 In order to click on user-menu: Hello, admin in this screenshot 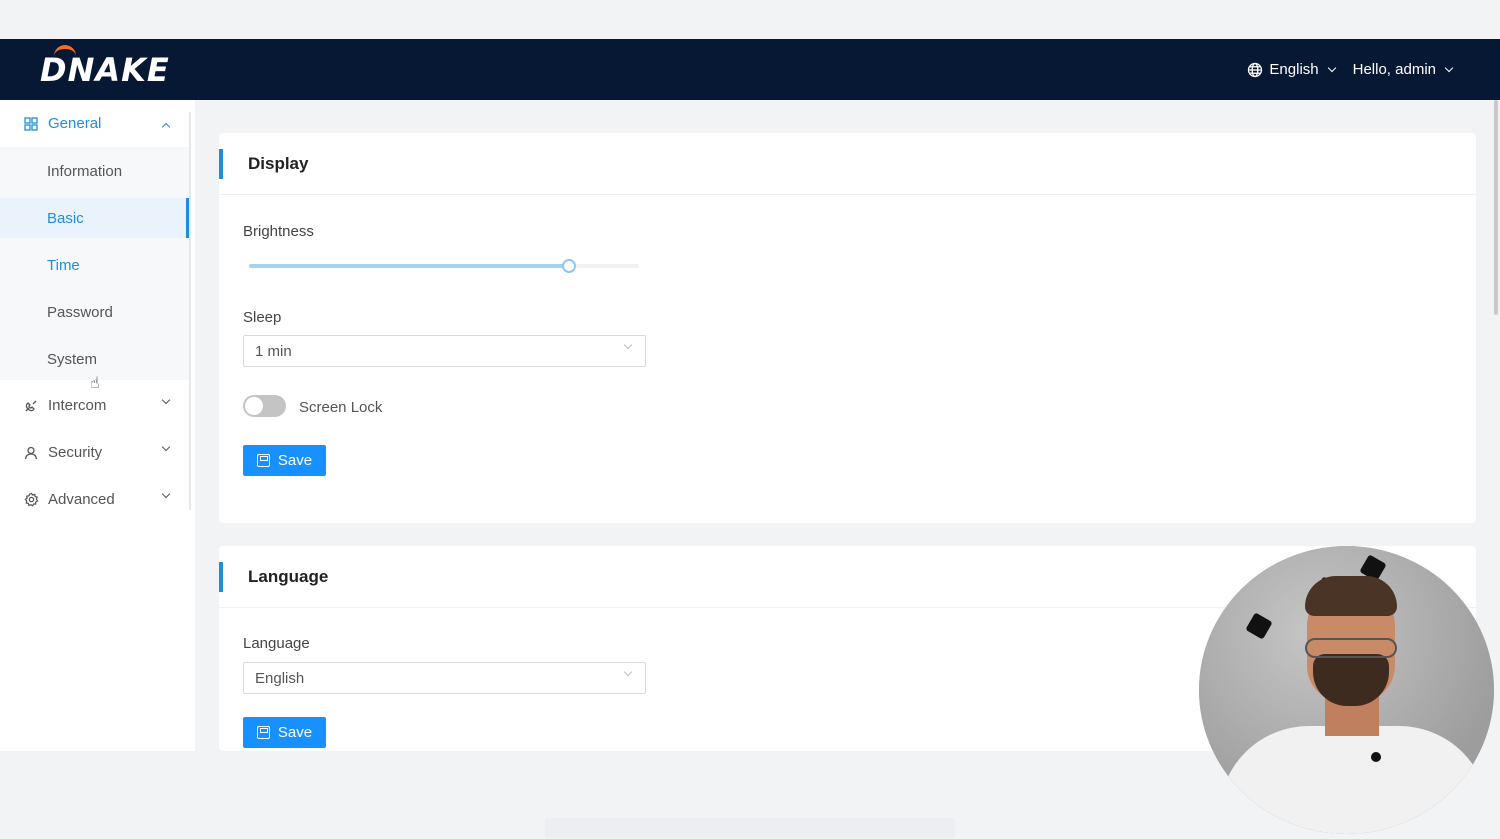, I will do `click(1403, 69)`.